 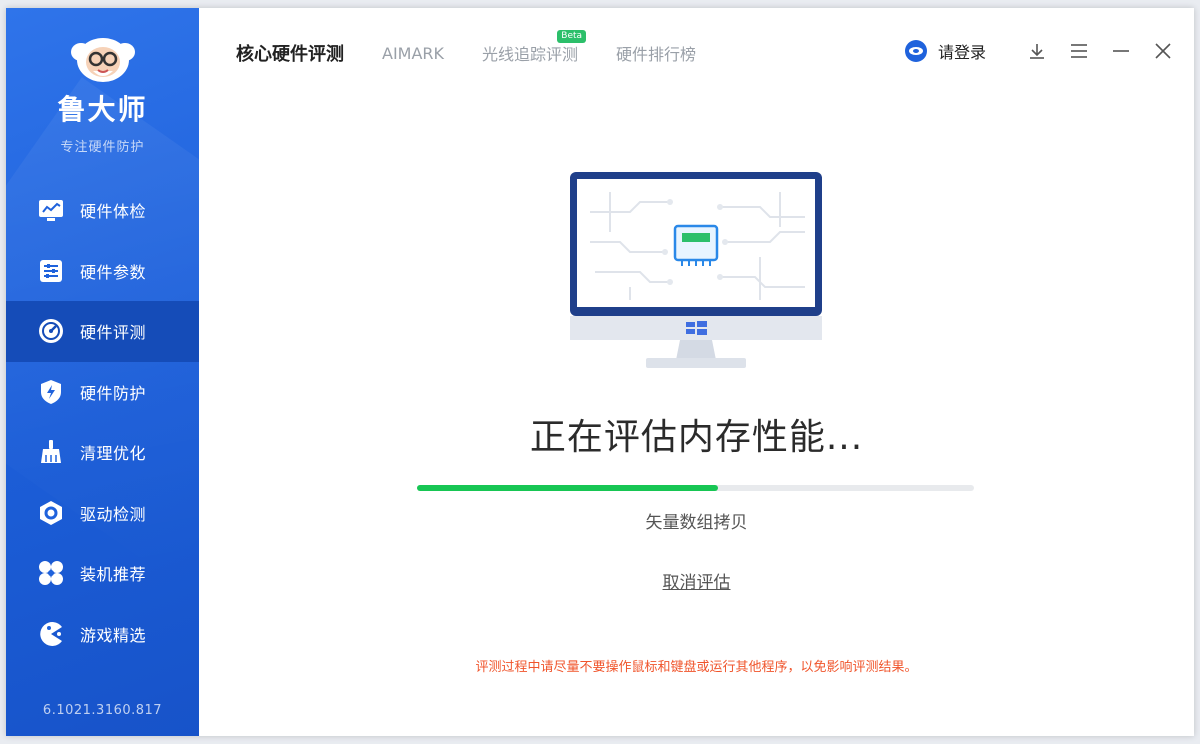 What do you see at coordinates (1163, 51) in the screenshot?
I see `close-icon` at bounding box center [1163, 51].